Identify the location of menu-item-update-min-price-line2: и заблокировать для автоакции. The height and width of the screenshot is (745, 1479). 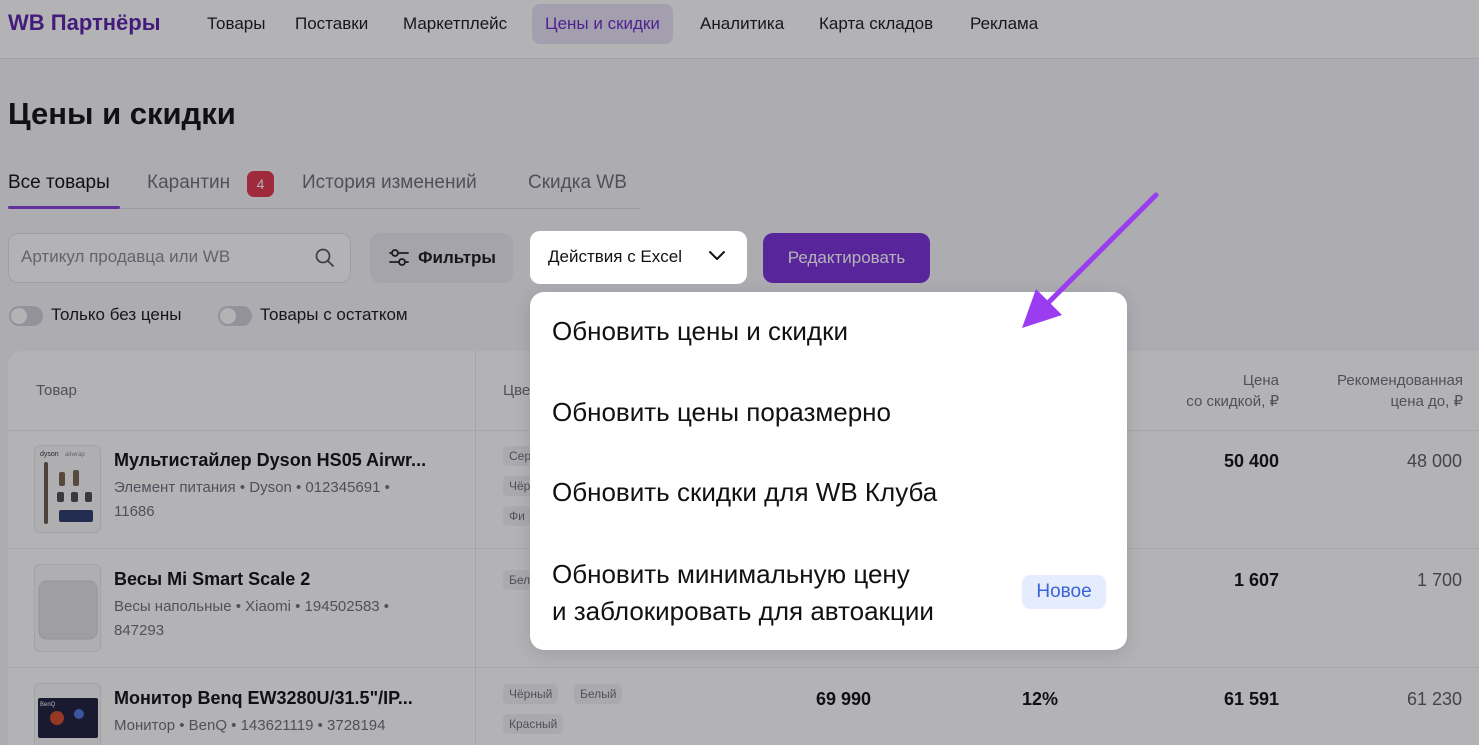
(743, 611).